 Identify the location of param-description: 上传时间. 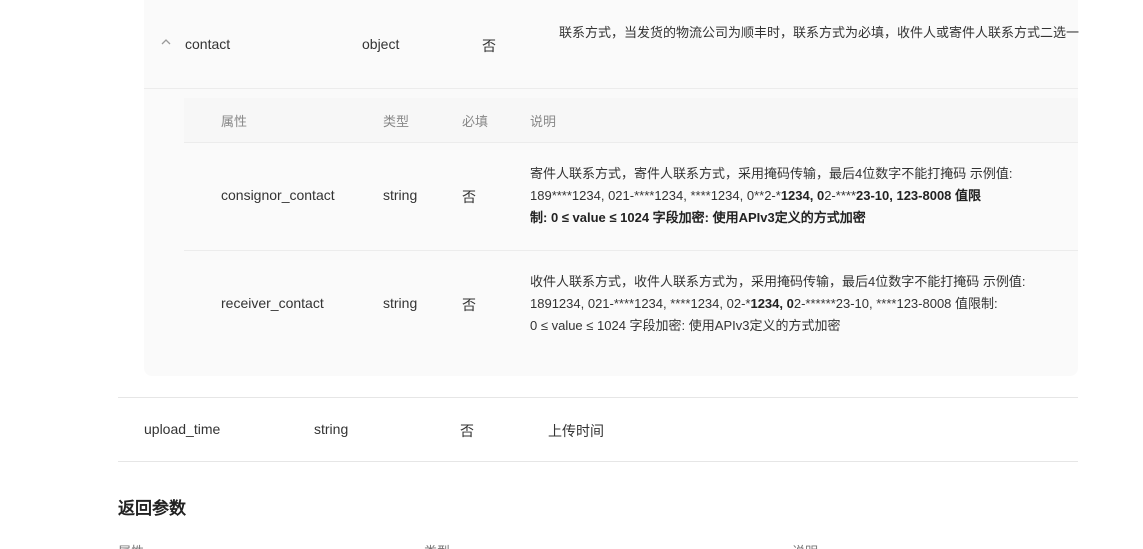
(576, 431).